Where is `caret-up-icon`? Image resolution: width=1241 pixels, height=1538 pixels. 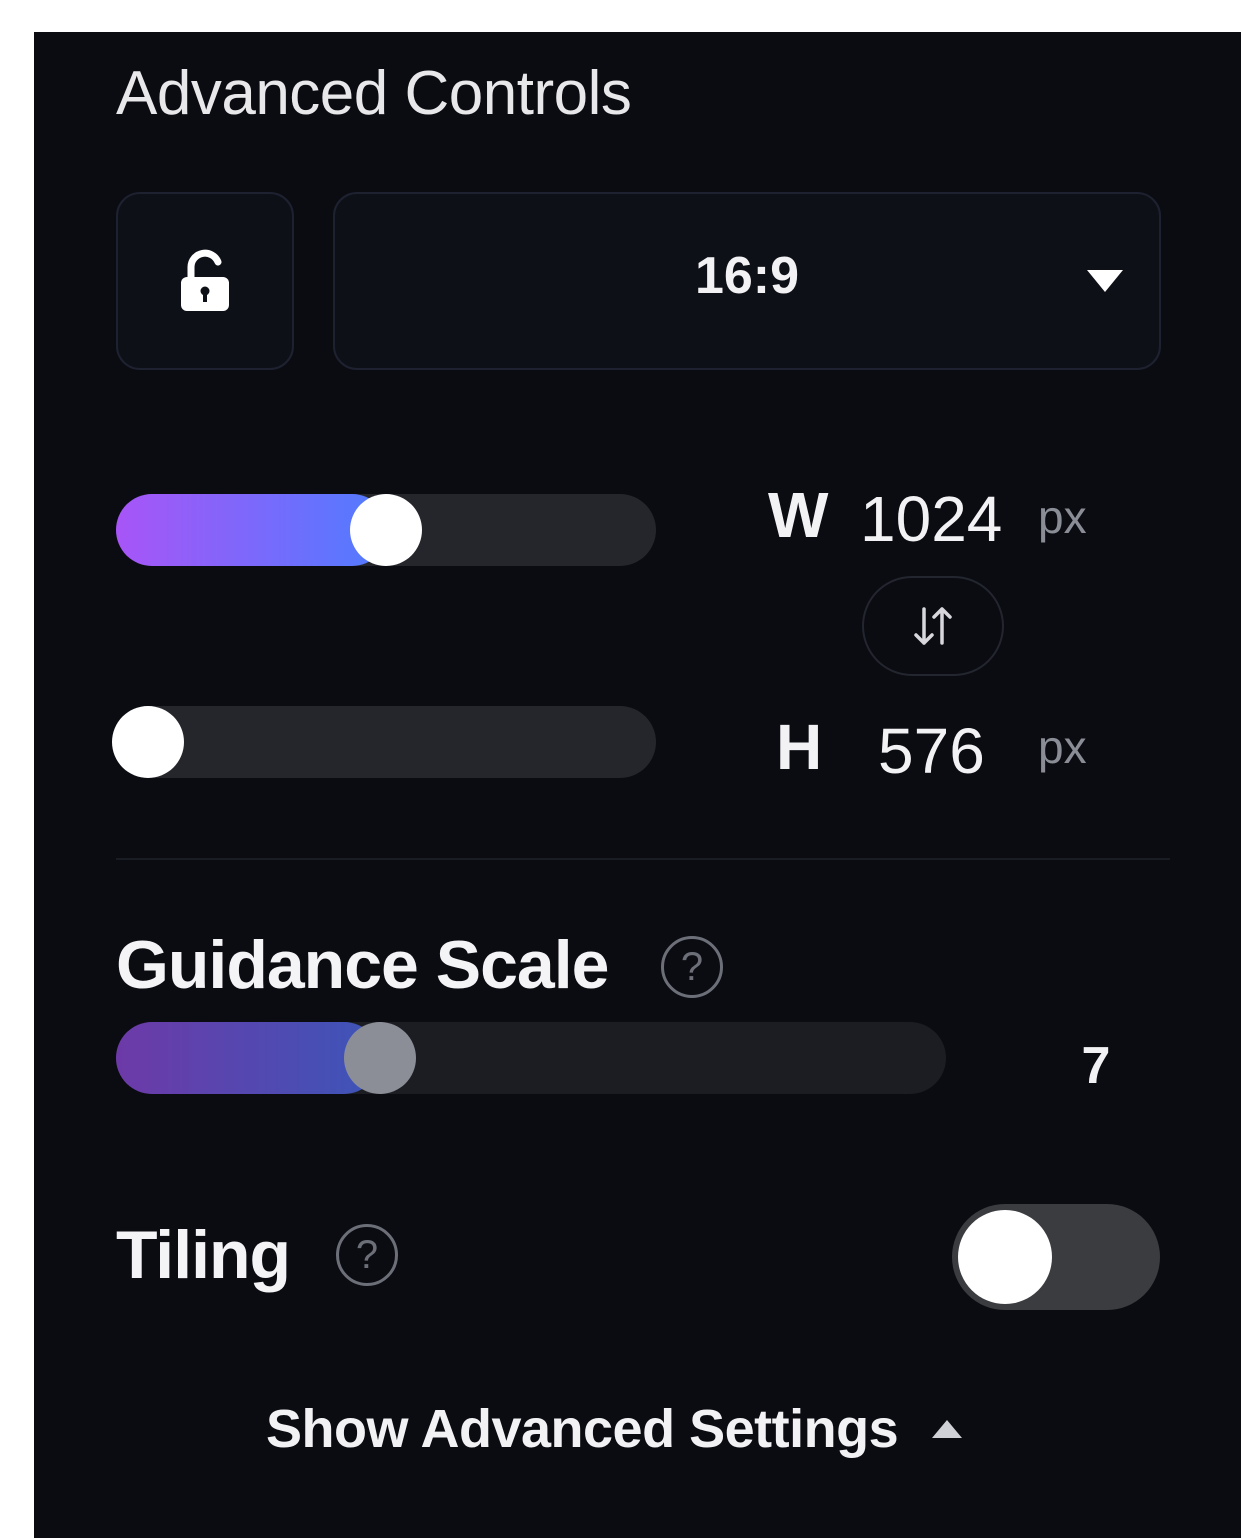
caret-up-icon is located at coordinates (947, 1429).